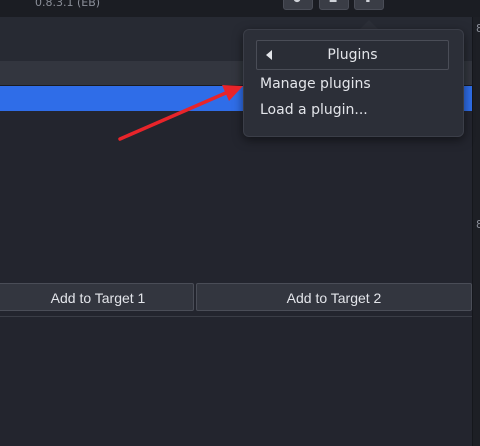  I want to click on add-to-target-1-button: Add to Target 1, so click(97, 297).